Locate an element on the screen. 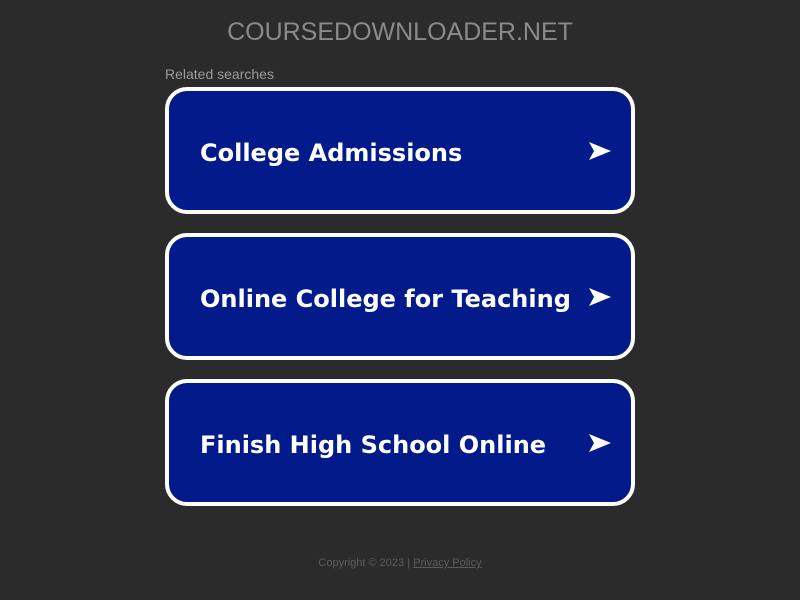 This screenshot has width=800, height=600. related-search-label: Finish High School Online is located at coordinates (373, 445).